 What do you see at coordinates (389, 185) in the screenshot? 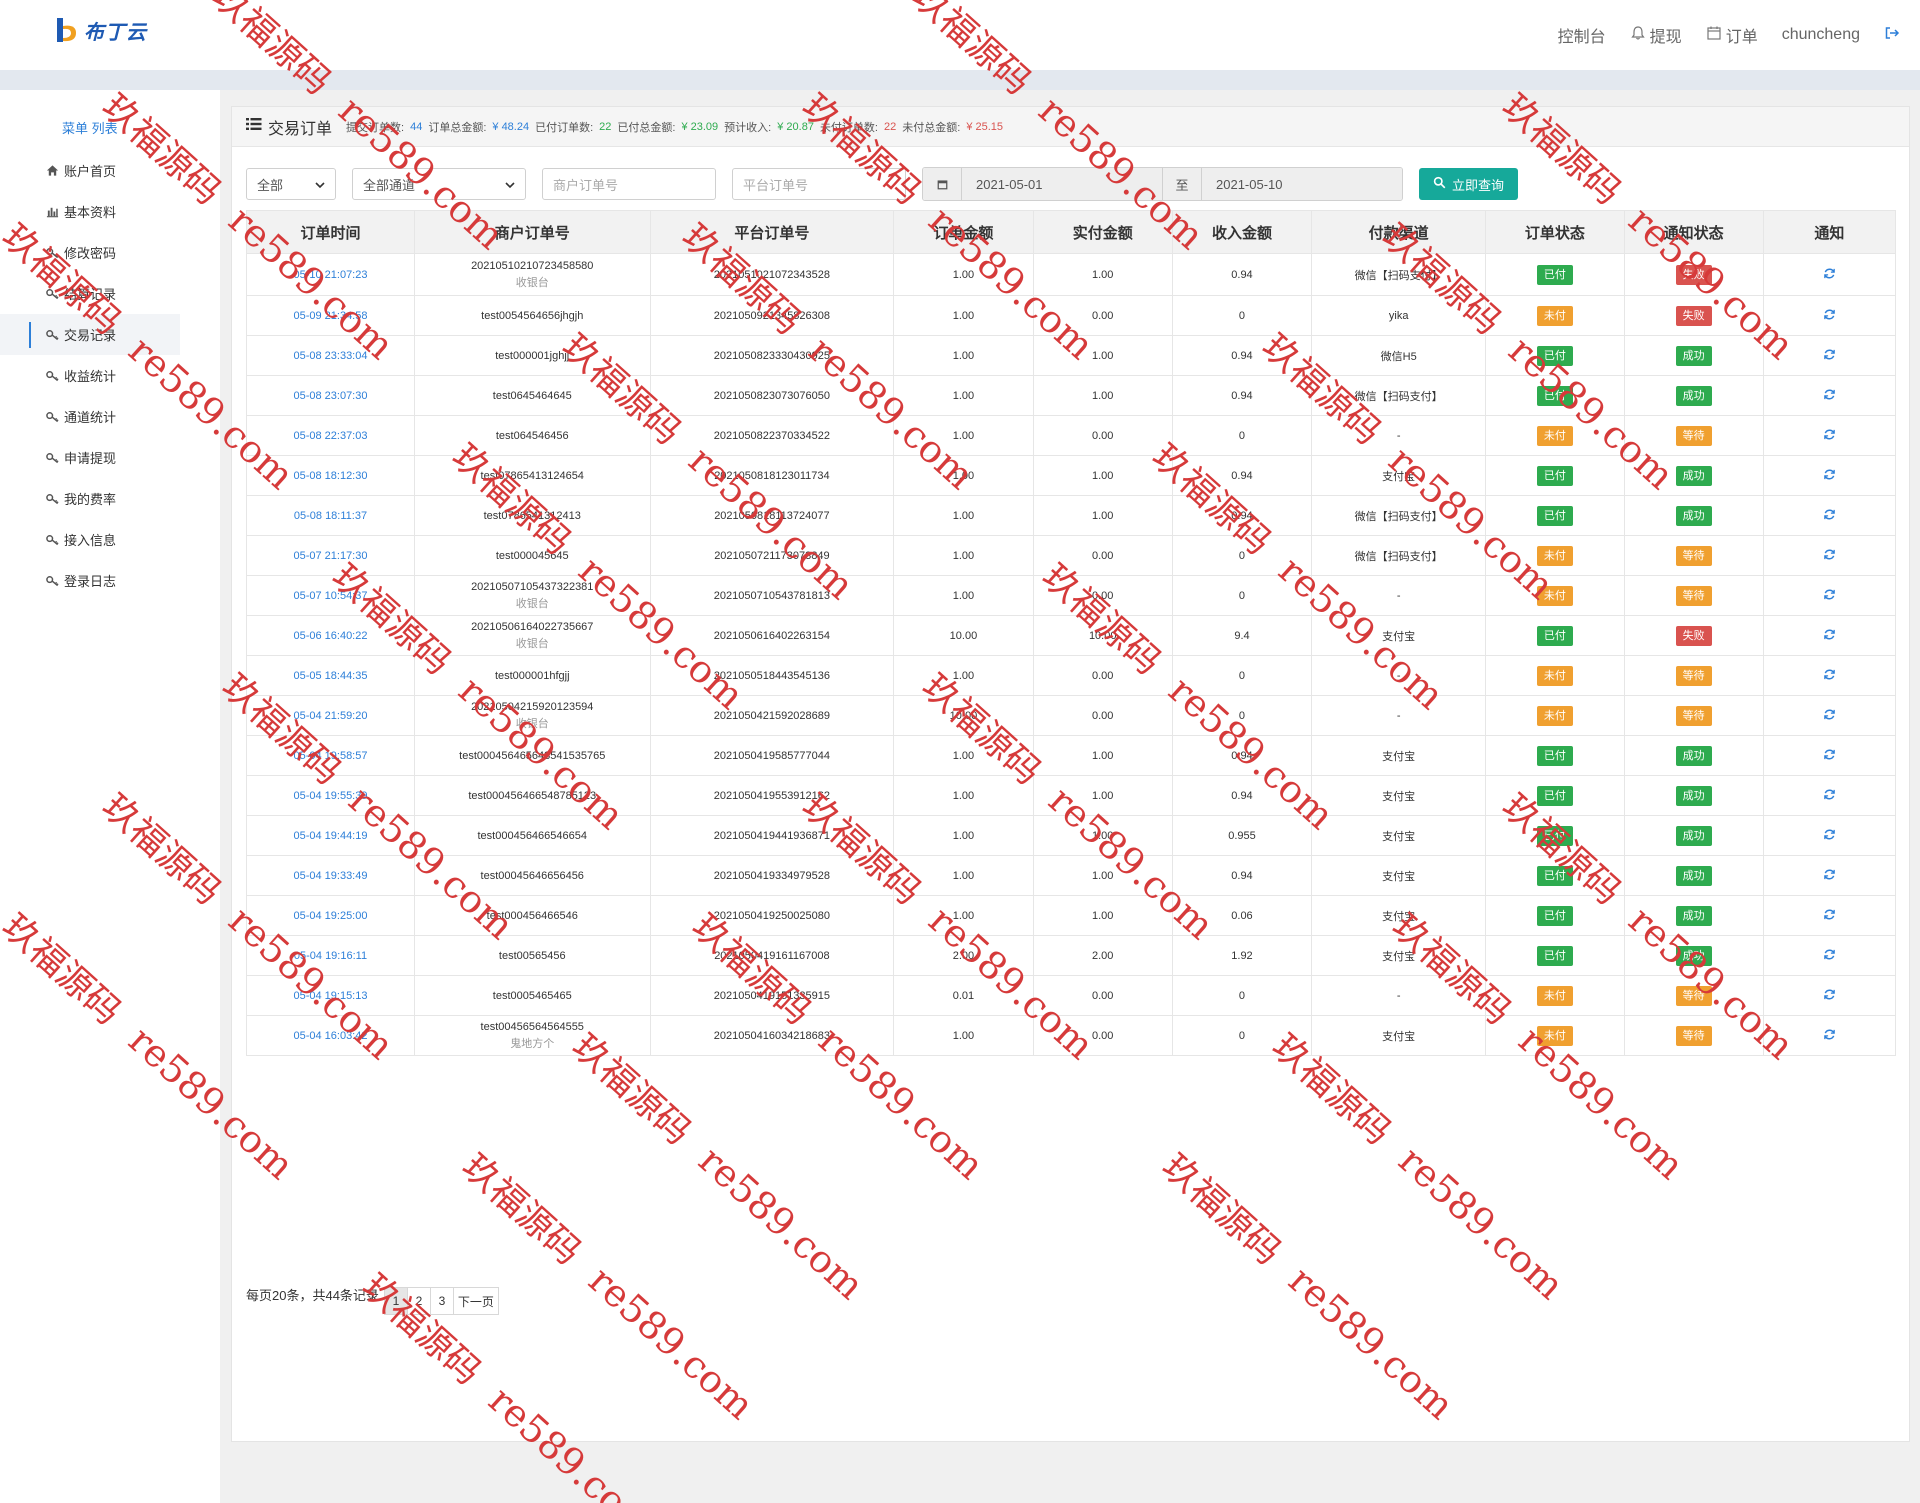
I see `channel-select-value: 全部通道` at bounding box center [389, 185].